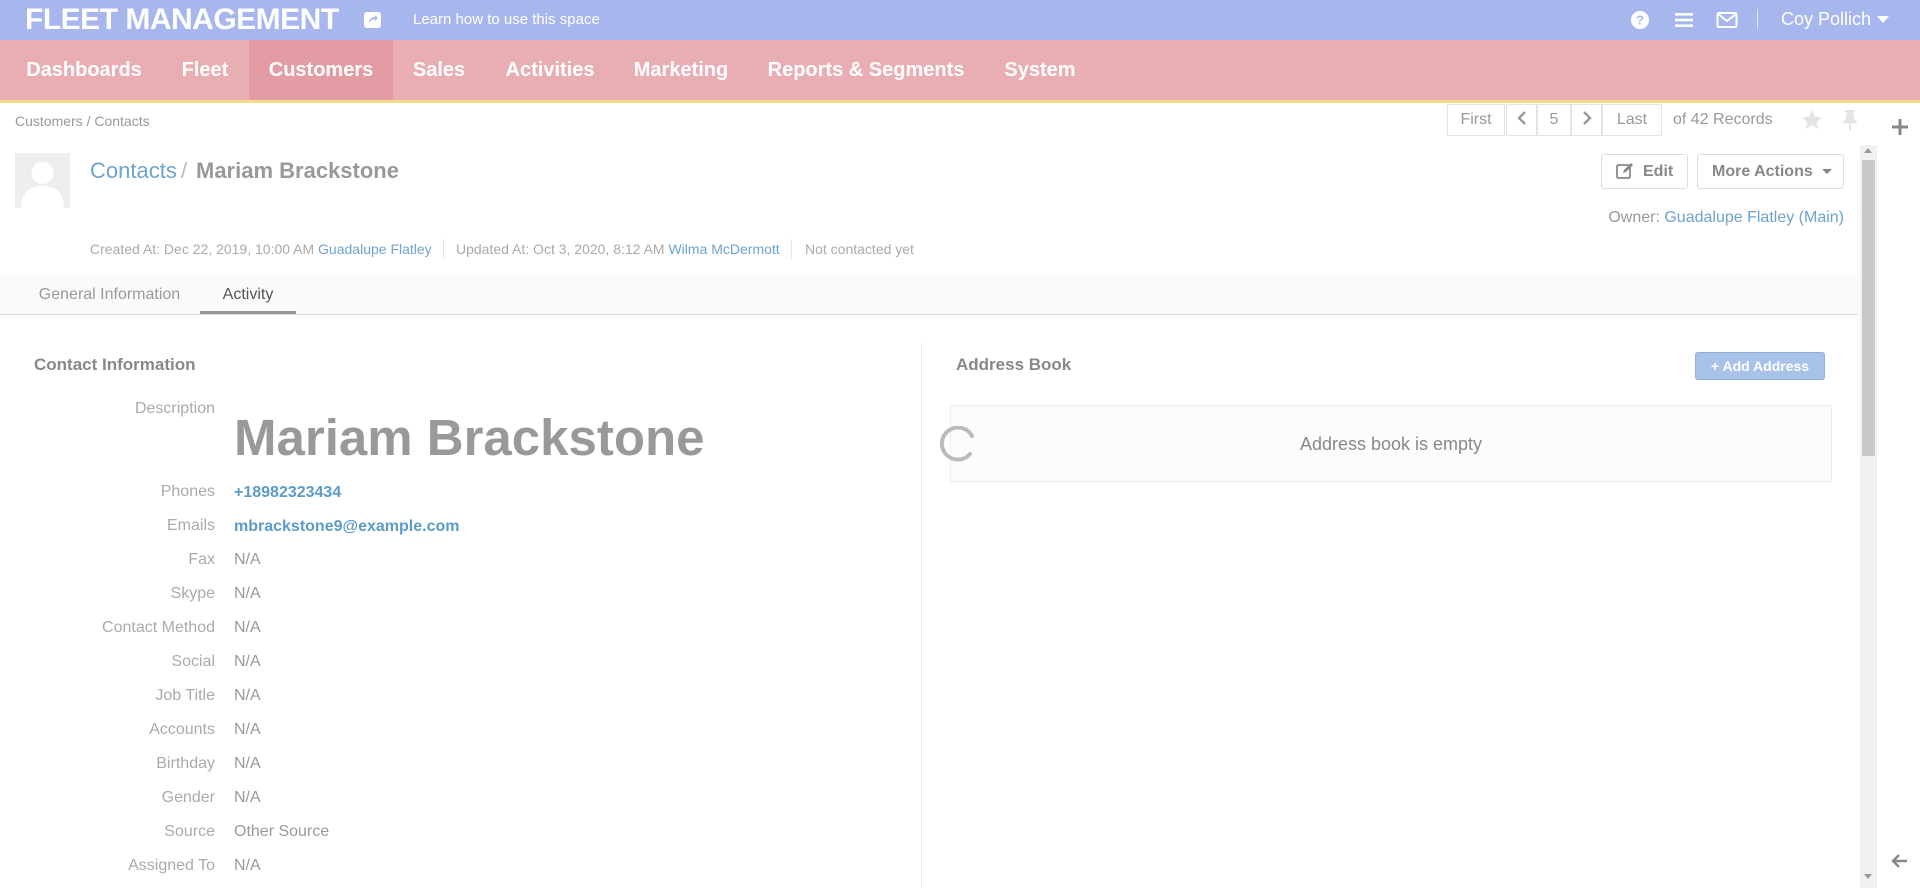 This screenshot has height=888, width=1920. I want to click on page-title: Mariam Brackstone, so click(297, 170).